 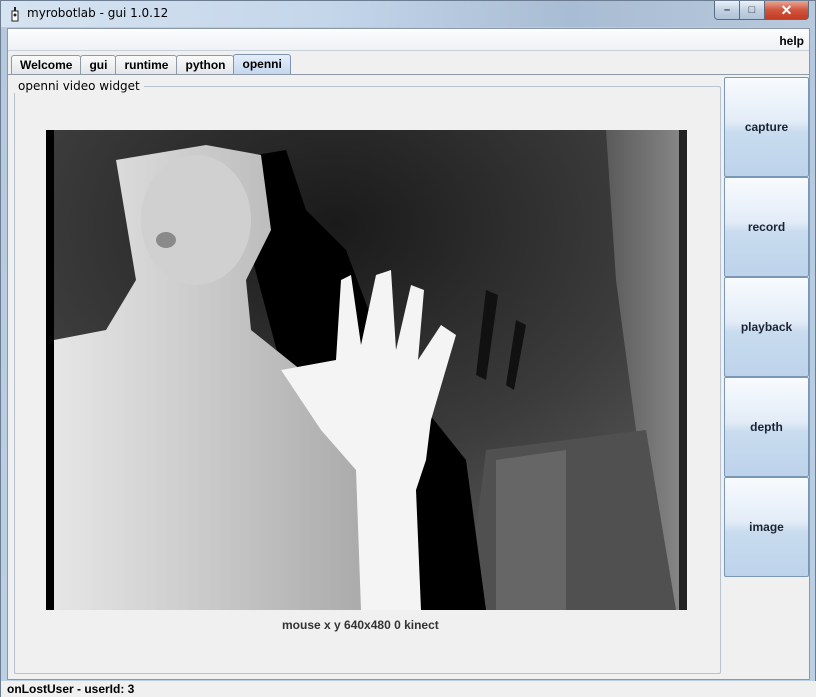 What do you see at coordinates (98, 13) in the screenshot?
I see `window-title: myrobotlab - gui 1.0.12` at bounding box center [98, 13].